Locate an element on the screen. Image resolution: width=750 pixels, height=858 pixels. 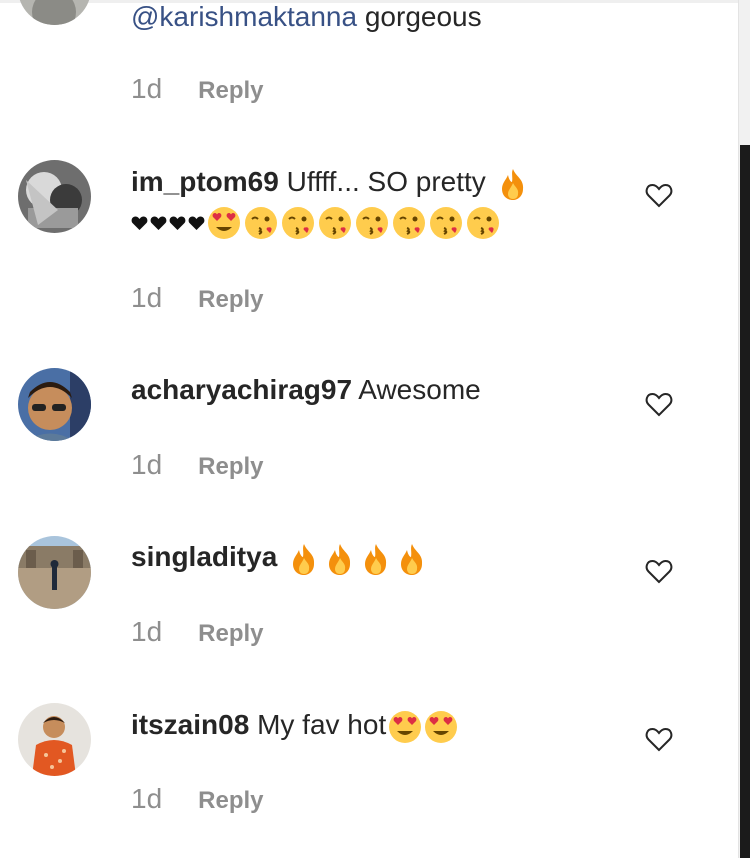
comment-username: itszain08 is located at coordinates (190, 724).